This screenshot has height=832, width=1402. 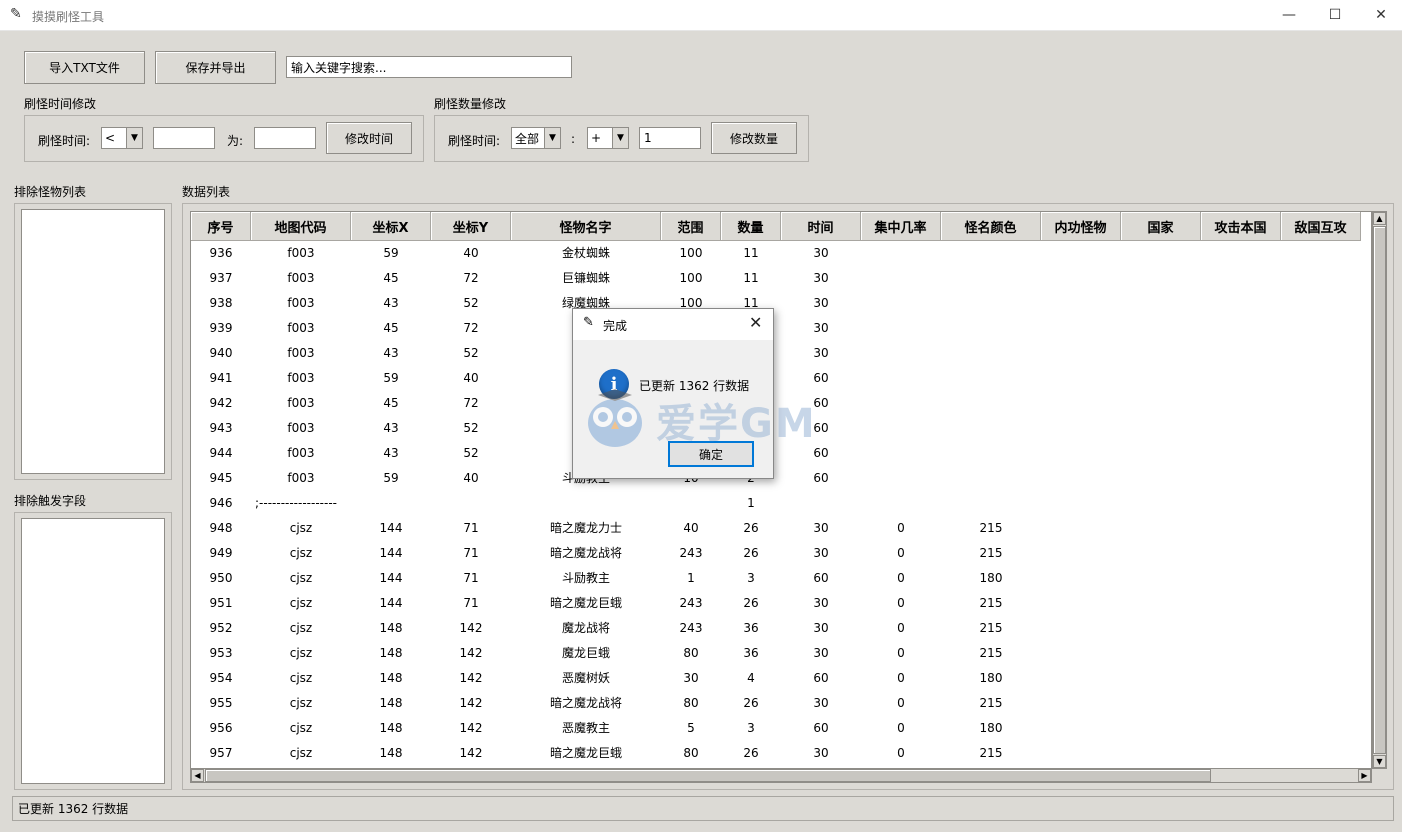 I want to click on column-header: 坐标X, so click(x=391, y=226).